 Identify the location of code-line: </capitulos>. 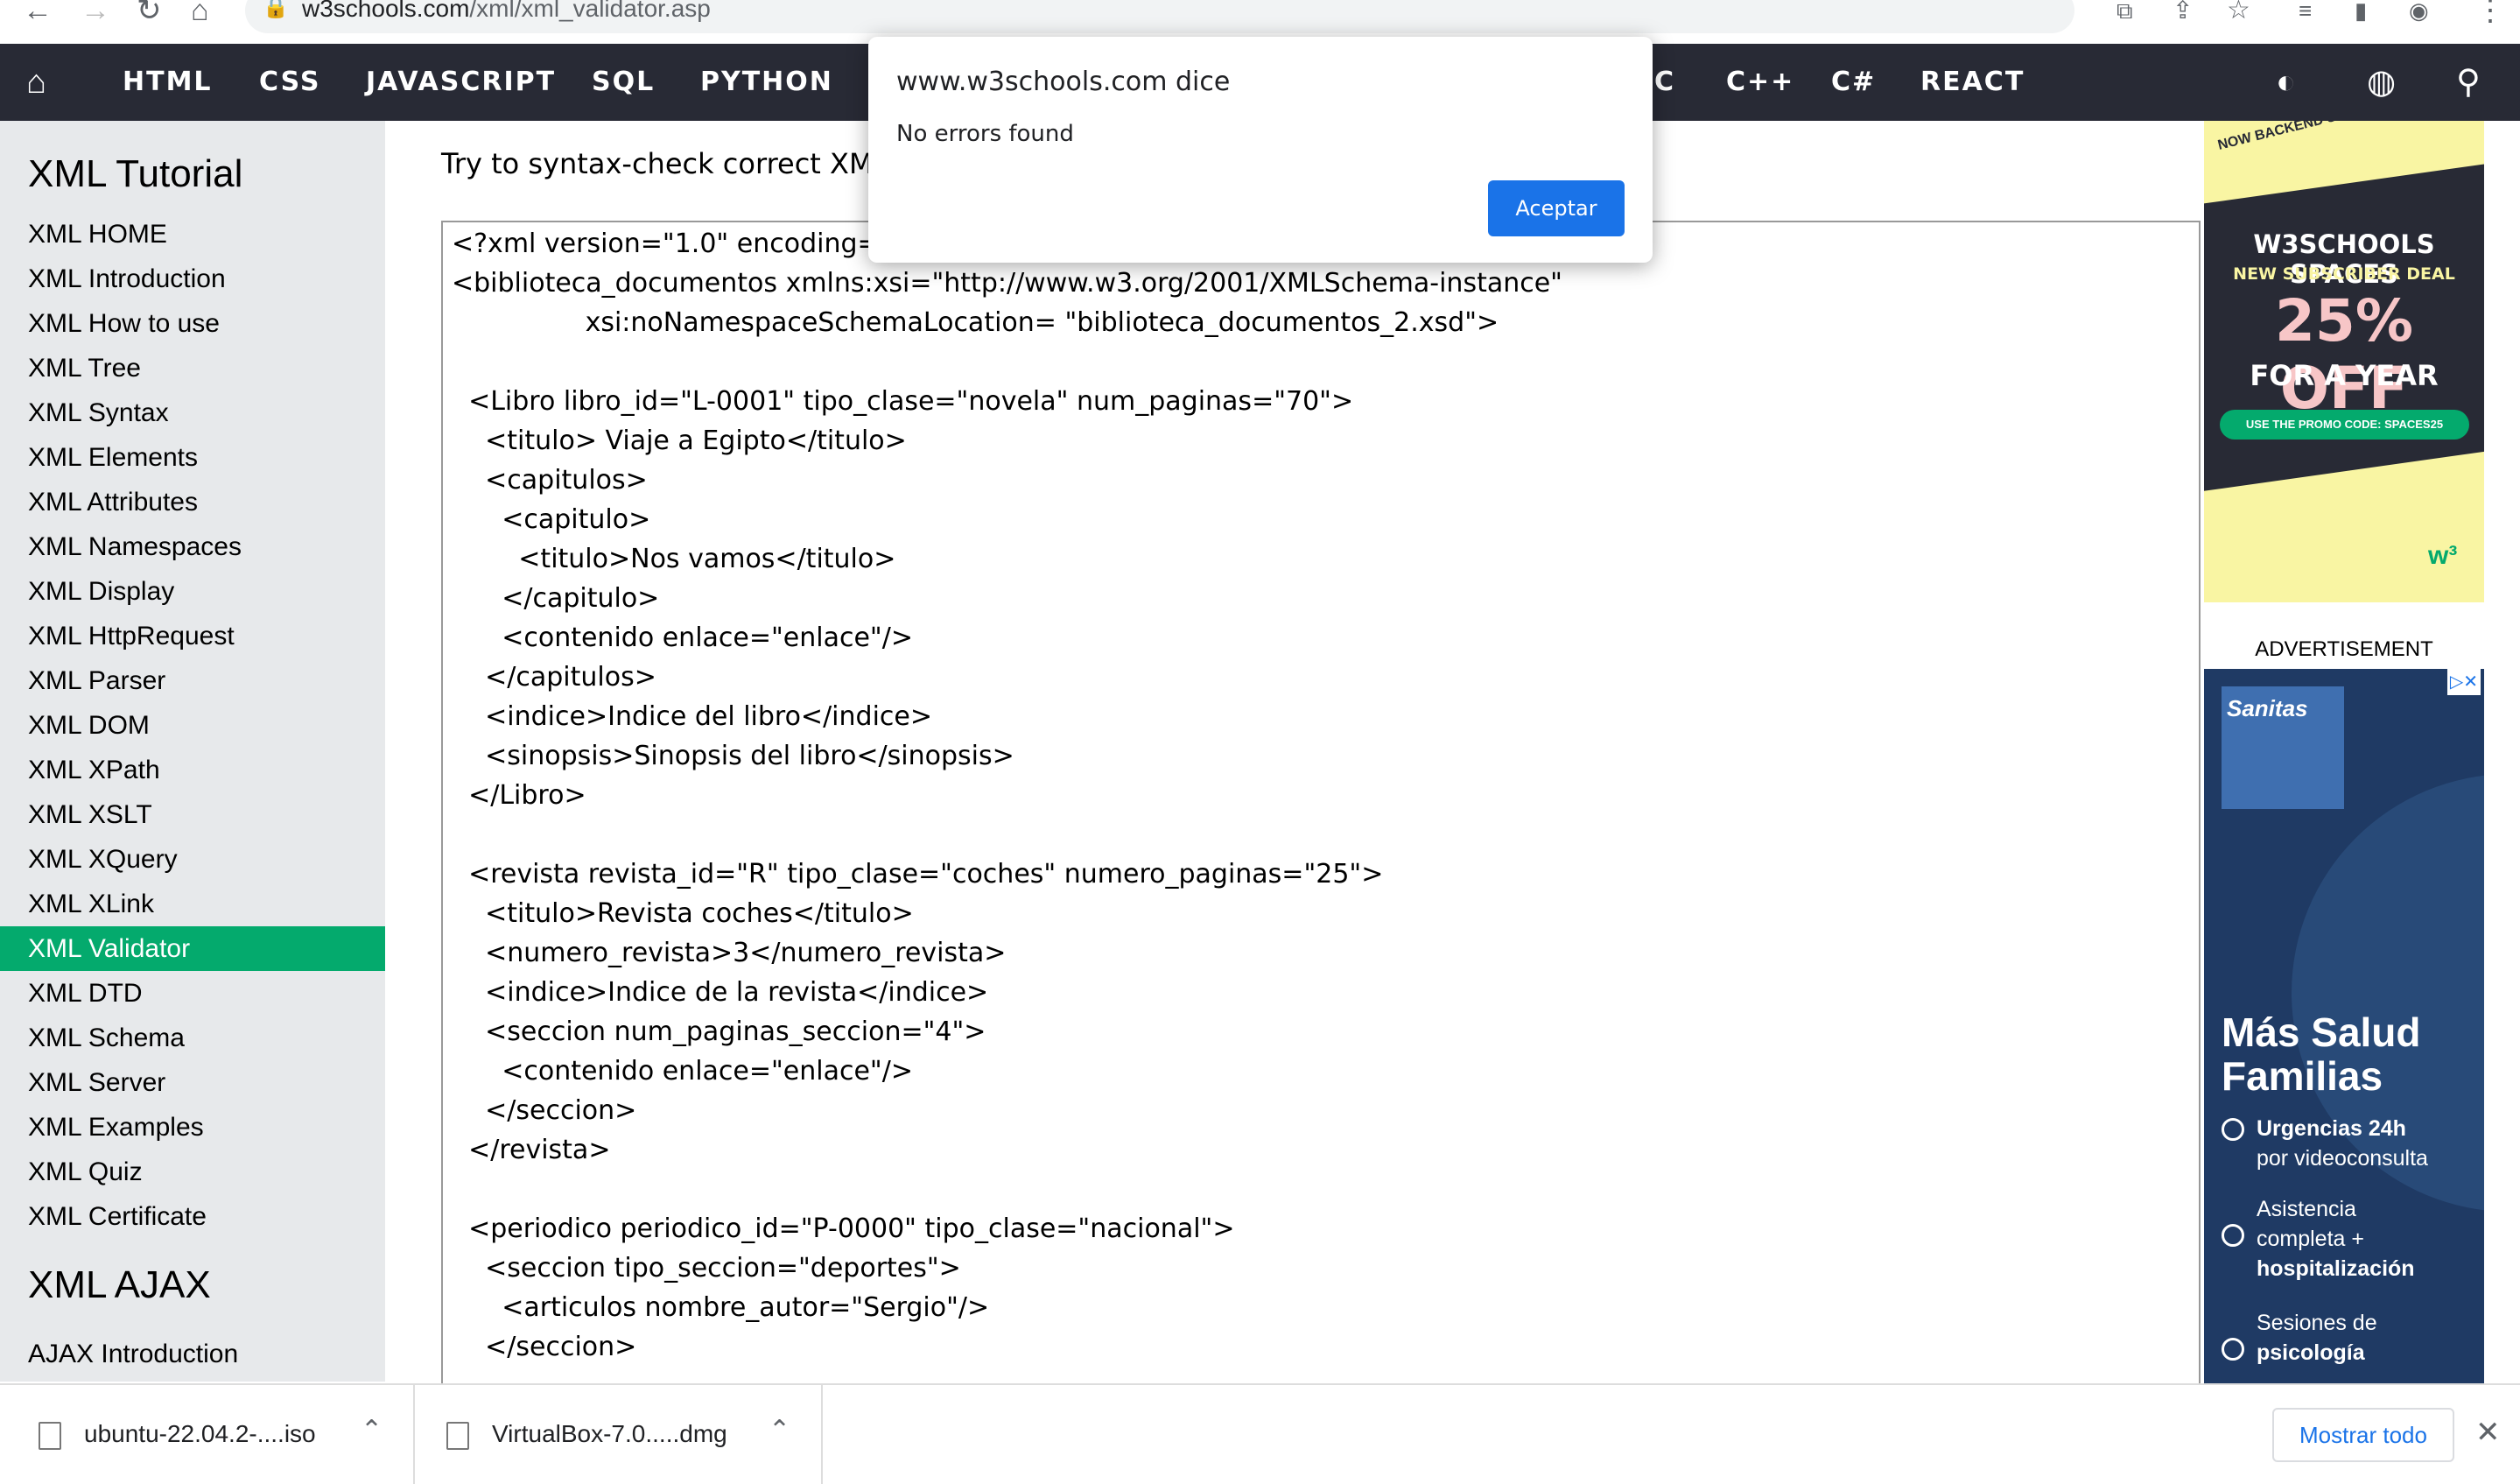
(554, 677).